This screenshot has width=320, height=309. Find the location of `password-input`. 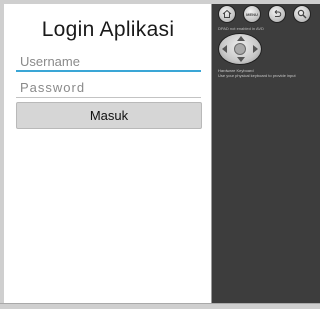

password-input is located at coordinates (108, 88).